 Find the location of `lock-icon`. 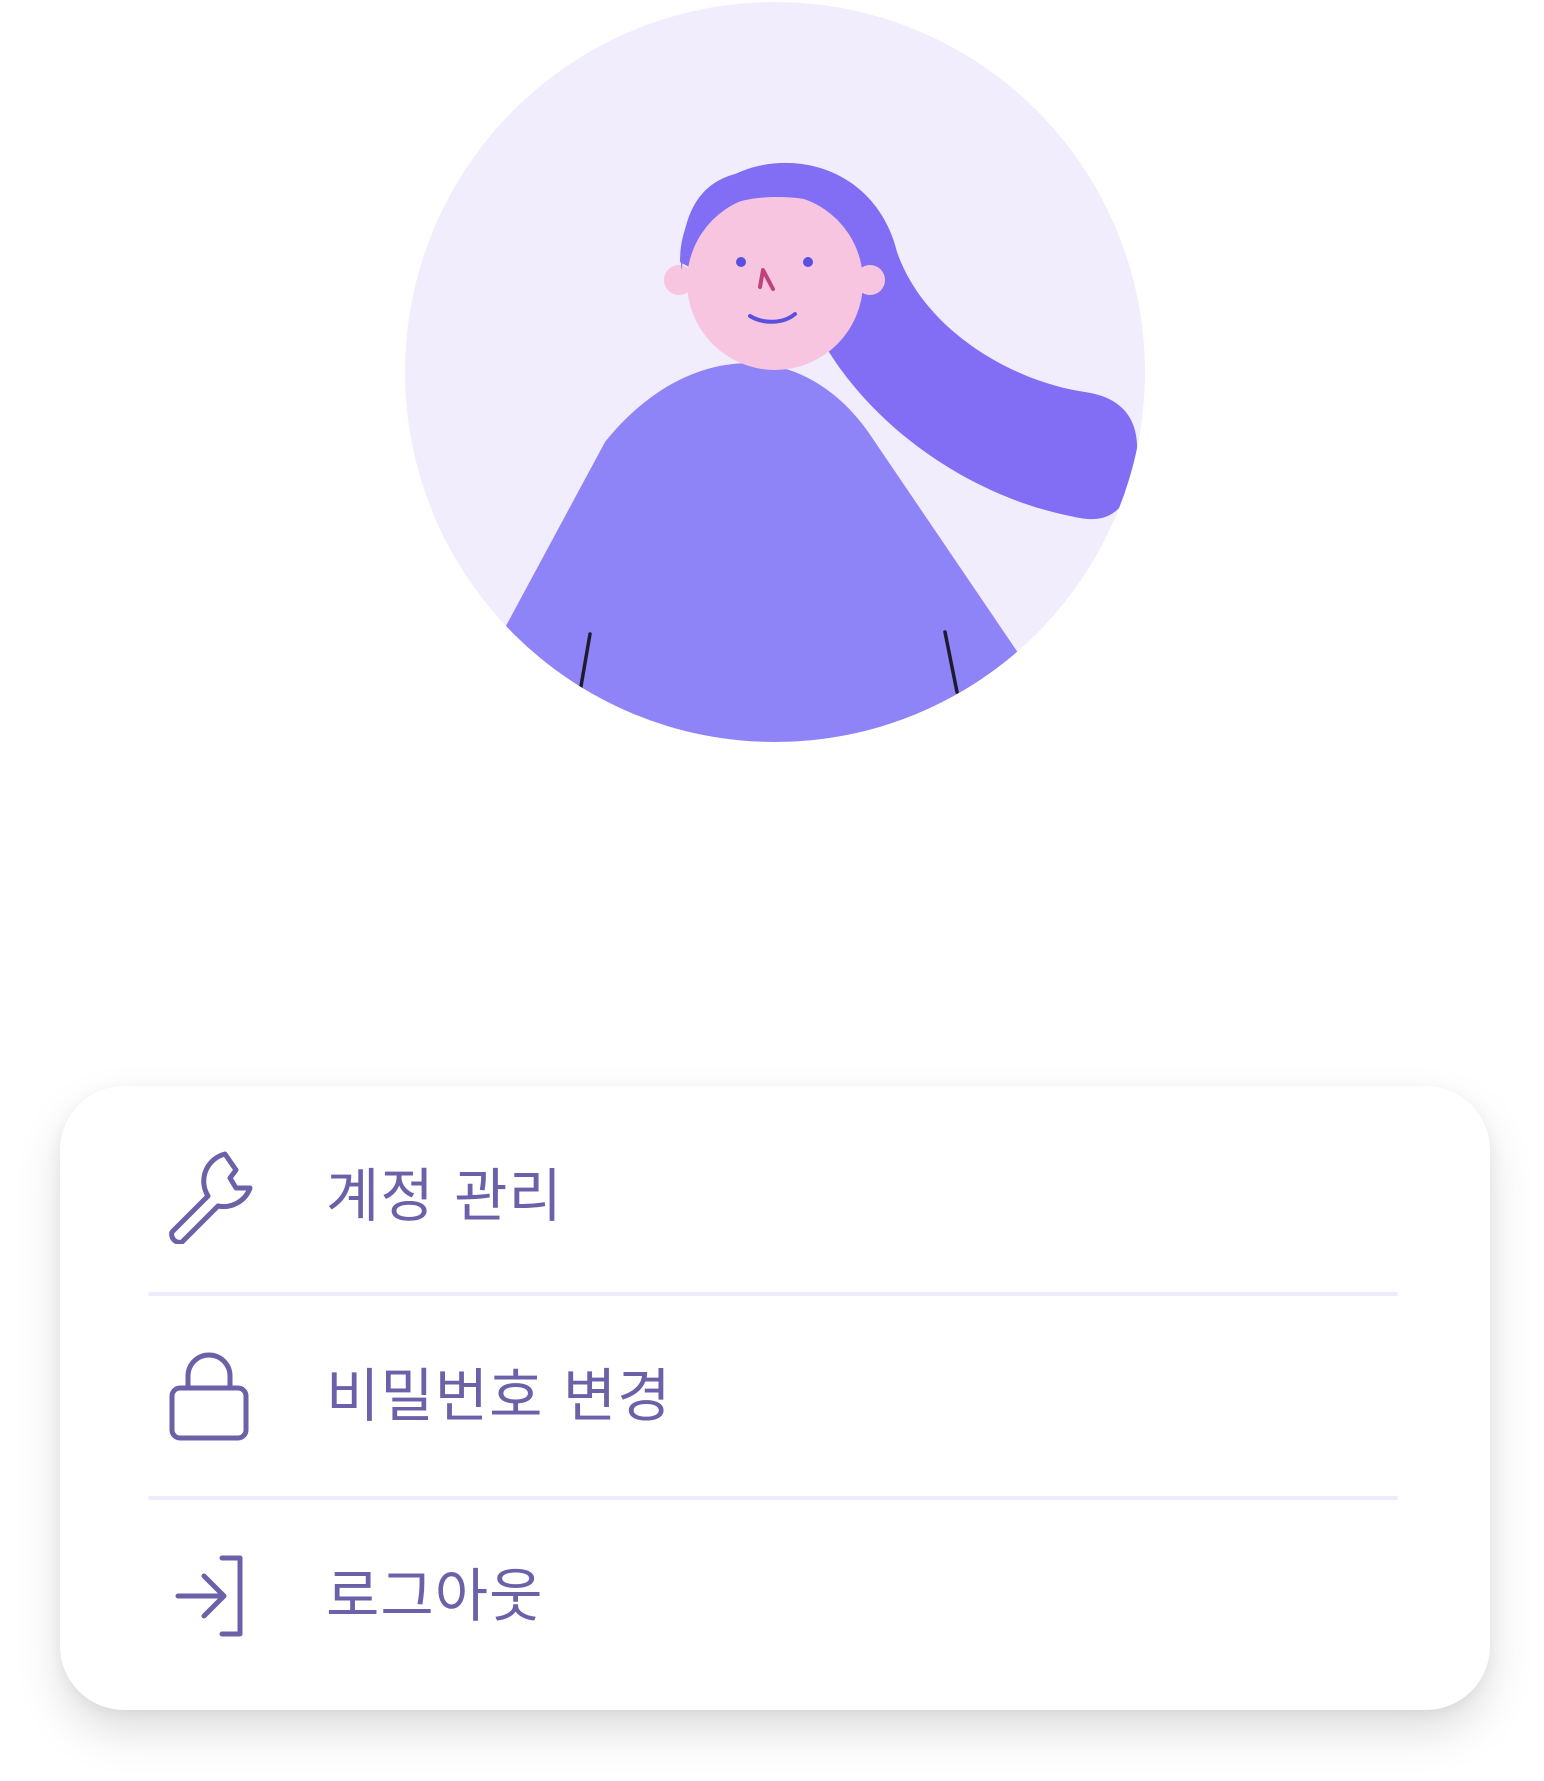

lock-icon is located at coordinates (208, 1396).